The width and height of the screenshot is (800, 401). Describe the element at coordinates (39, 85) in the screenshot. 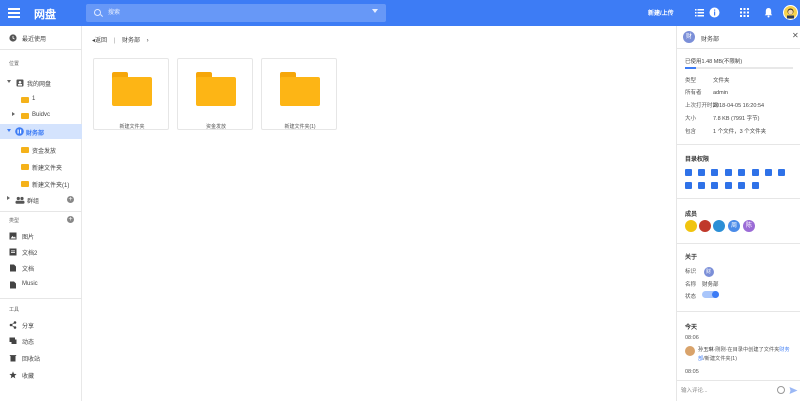

I see `sidebar-item-label: 我的网盘` at that location.